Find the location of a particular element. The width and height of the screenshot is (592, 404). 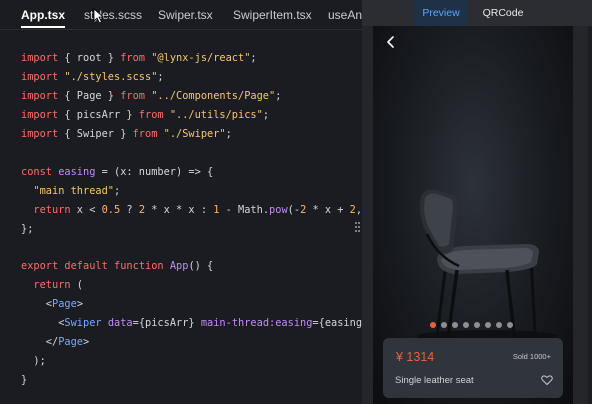

code-line: <Page> is located at coordinates (52, 304).